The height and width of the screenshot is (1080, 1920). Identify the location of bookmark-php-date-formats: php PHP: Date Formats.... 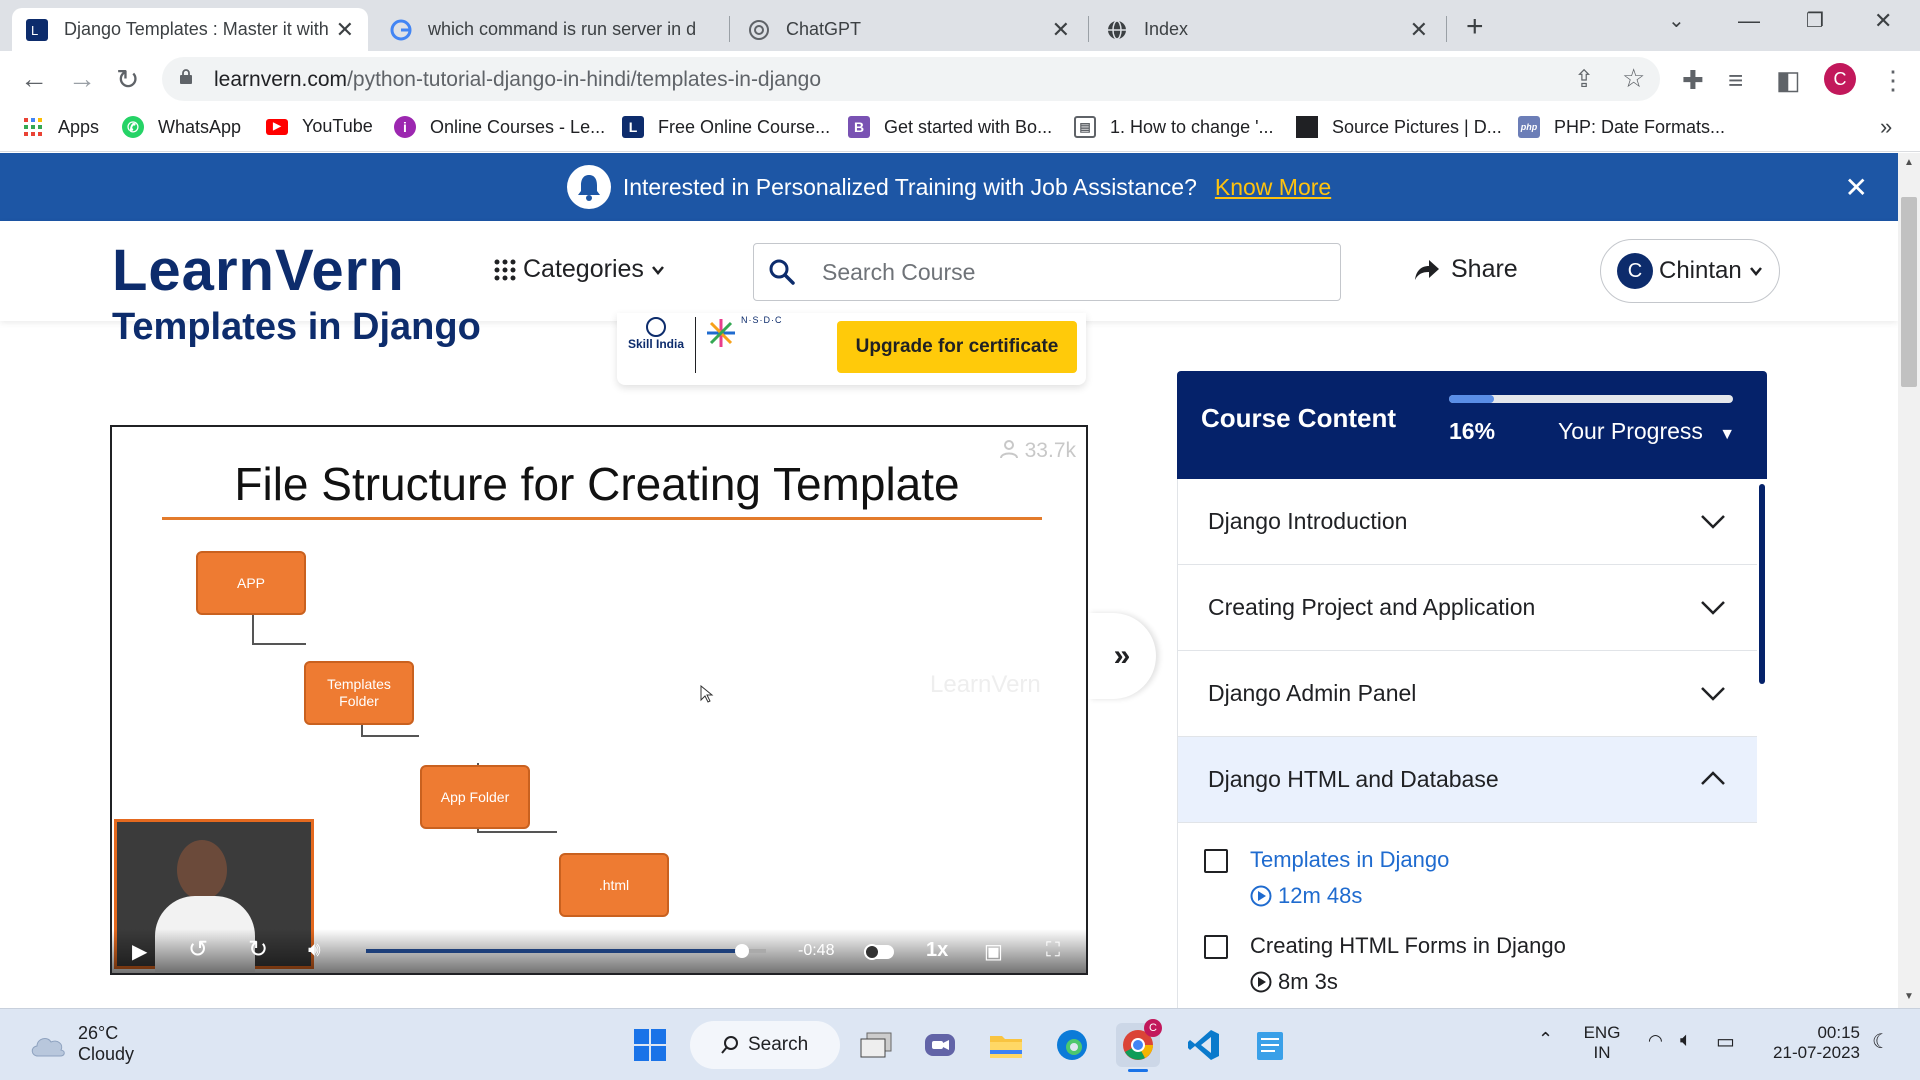
(1621, 127).